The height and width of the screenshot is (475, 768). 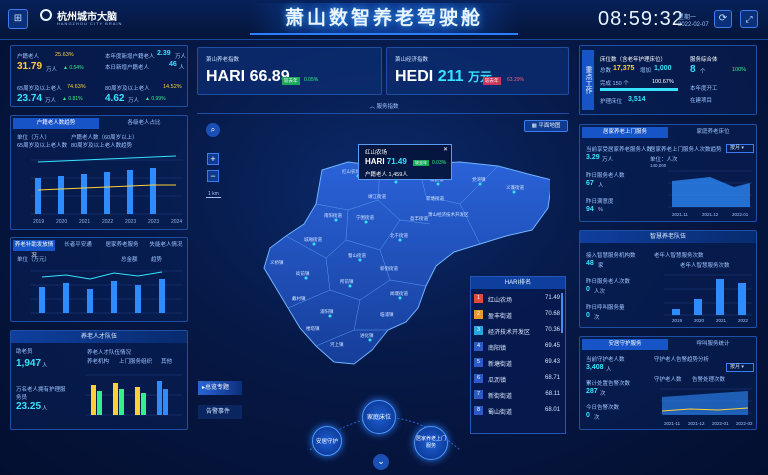 What do you see at coordinates (99, 337) in the screenshot?
I see `panel-title: 养老人才队伍` at bounding box center [99, 337].